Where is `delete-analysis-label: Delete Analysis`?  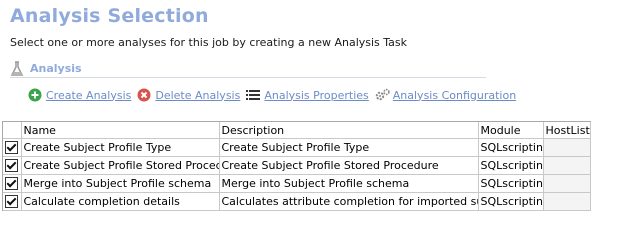
delete-analysis-label: Delete Analysis is located at coordinates (198, 95).